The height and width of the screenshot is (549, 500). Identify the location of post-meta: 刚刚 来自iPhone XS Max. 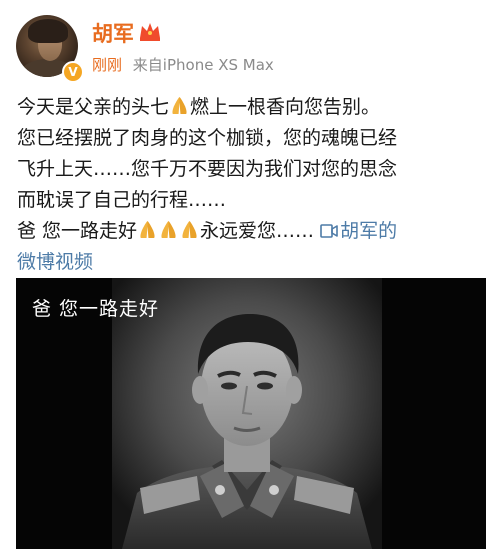
(183, 64).